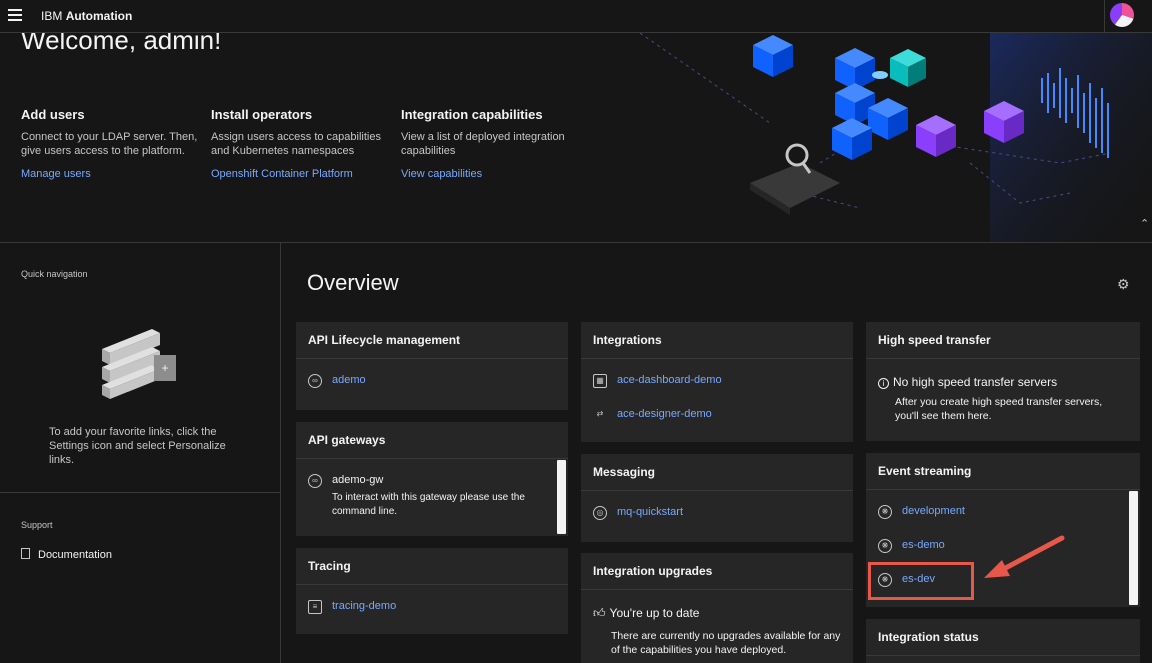  I want to click on high-speed-status: i No high speed transfer servers, so click(1003, 382).